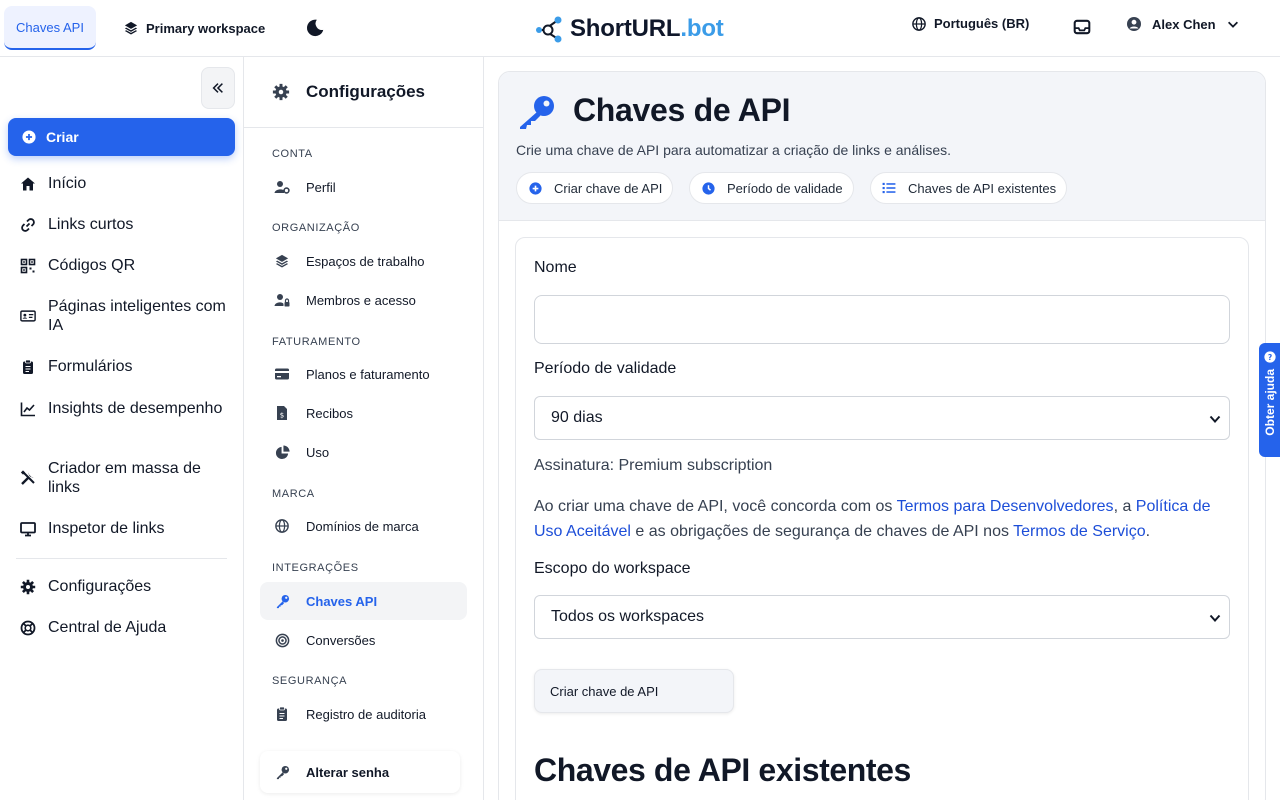 The width and height of the screenshot is (1280, 800). What do you see at coordinates (653, 465) in the screenshot?
I see `subscription-text: Assinatura: Premium subscription` at bounding box center [653, 465].